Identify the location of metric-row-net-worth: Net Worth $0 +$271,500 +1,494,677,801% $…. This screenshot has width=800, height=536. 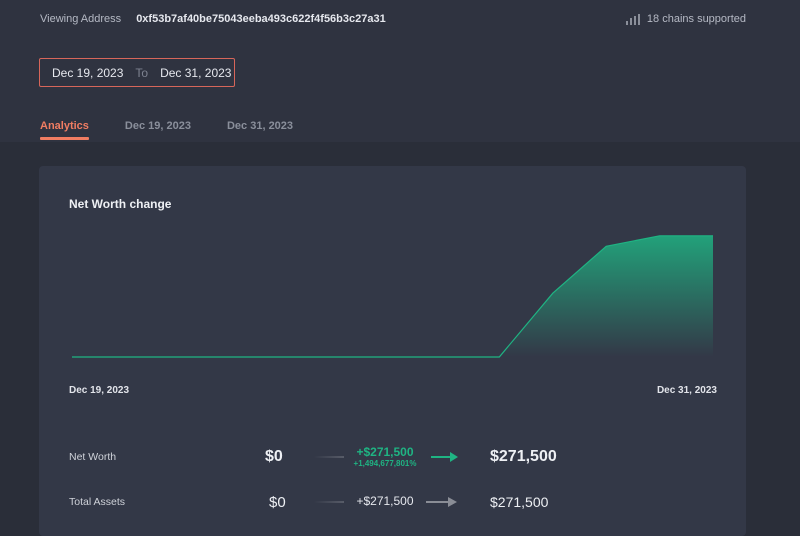
(392, 458).